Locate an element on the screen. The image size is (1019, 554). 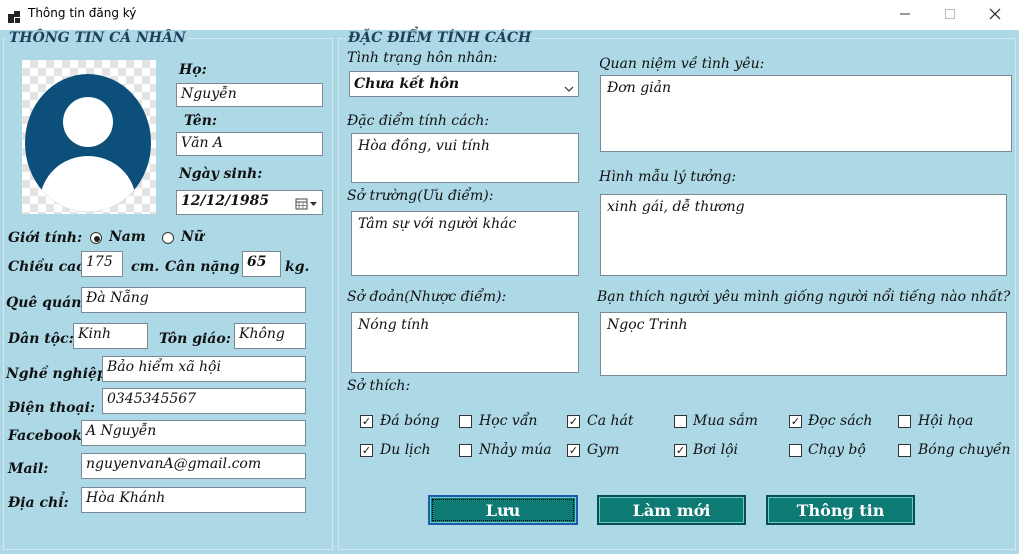
banthich-field: Ngọc Trinh is located at coordinates (803, 344).